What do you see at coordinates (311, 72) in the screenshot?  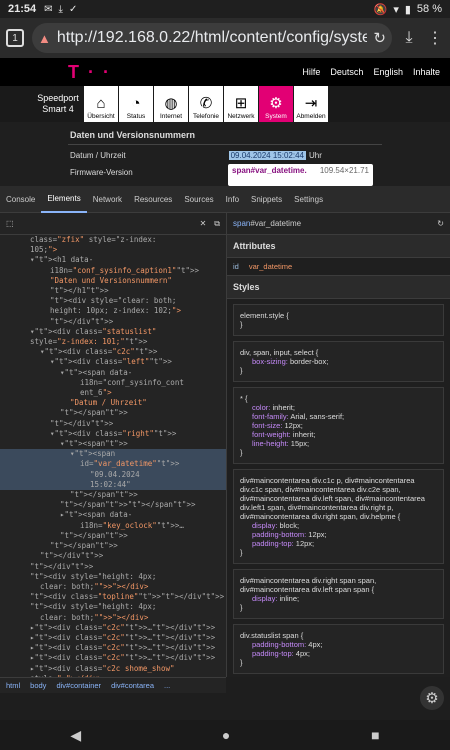 I see `help-link: Hilfe` at bounding box center [311, 72].